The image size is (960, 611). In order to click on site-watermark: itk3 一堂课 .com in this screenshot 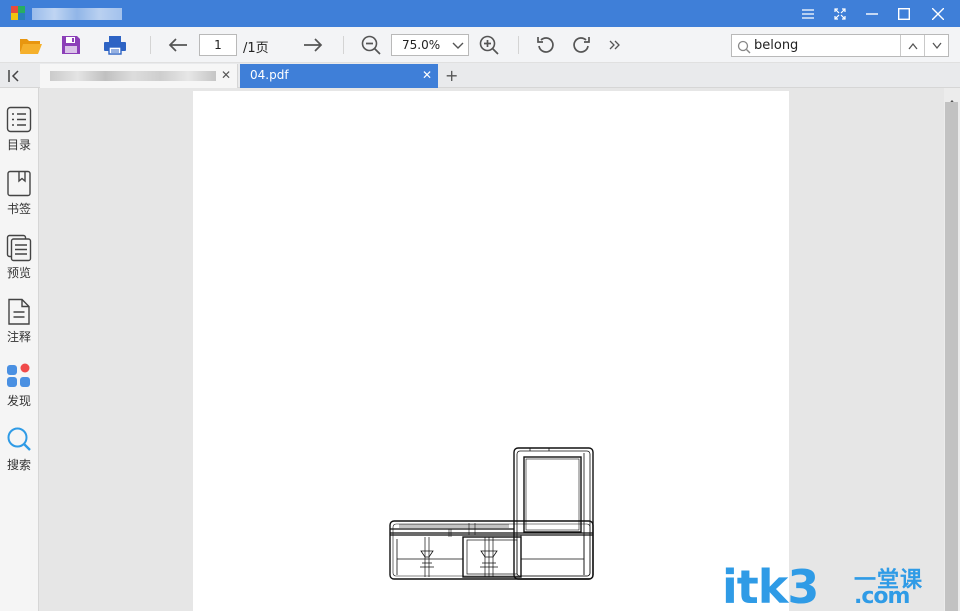, I will do `click(822, 585)`.